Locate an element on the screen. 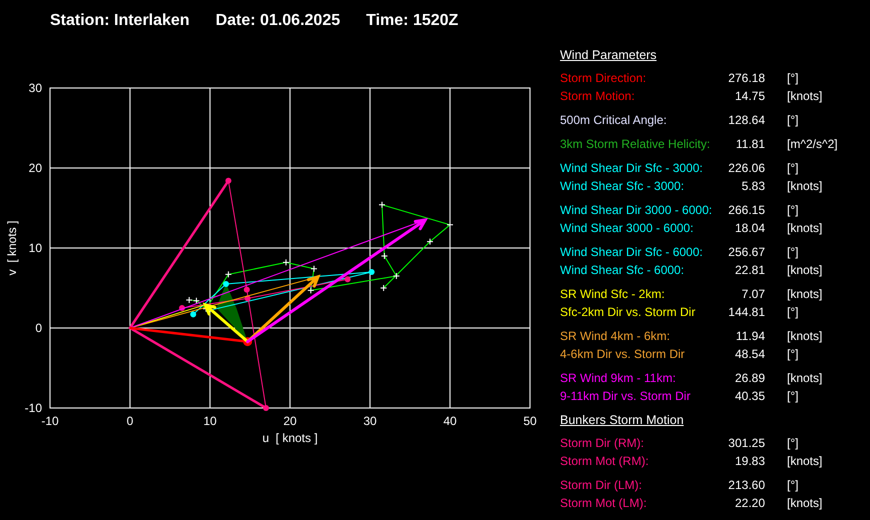  parameter-value: 276.18 is located at coordinates (746, 78).